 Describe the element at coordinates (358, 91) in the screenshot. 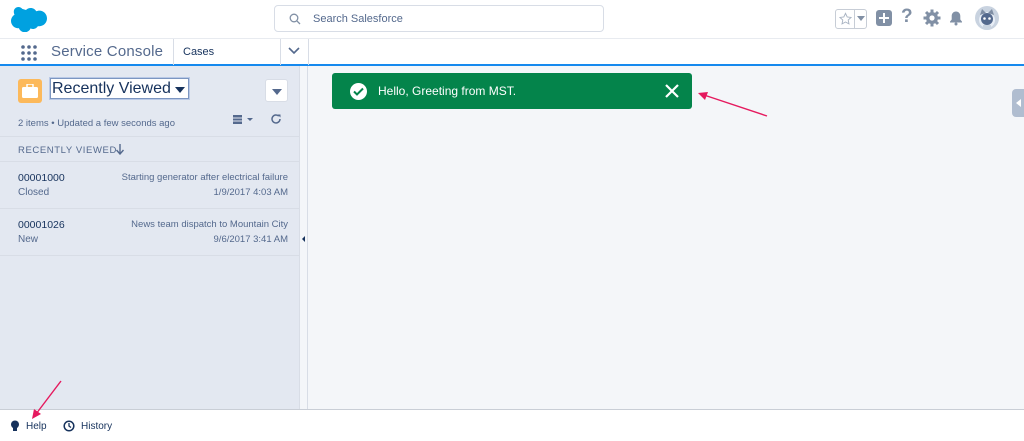

I see `success-check-icon` at that location.